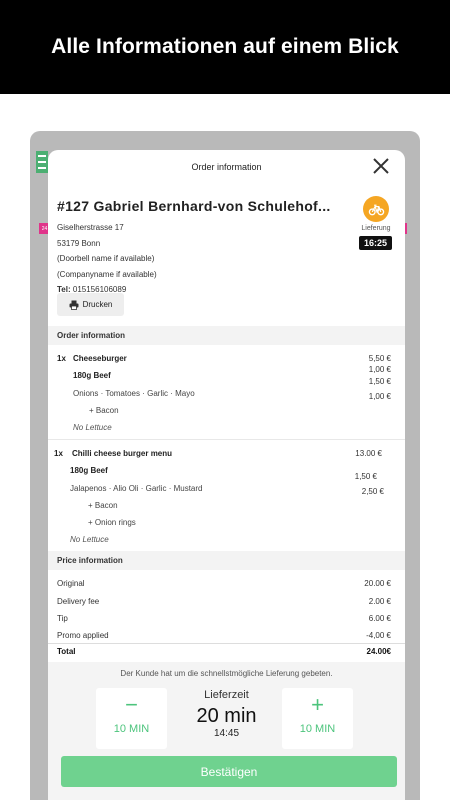 The height and width of the screenshot is (800, 450). I want to click on price-value: 20.00 €, so click(377, 583).